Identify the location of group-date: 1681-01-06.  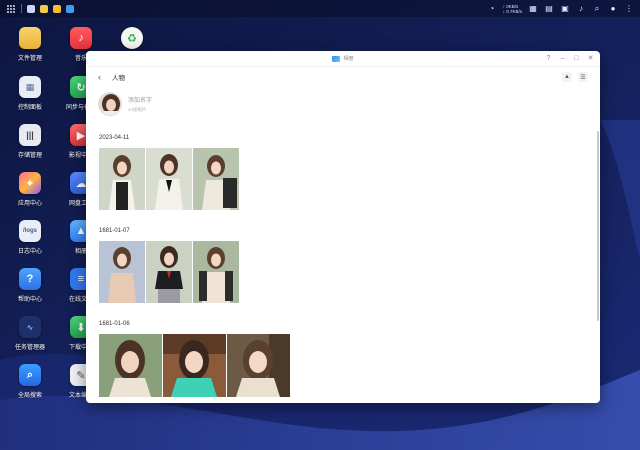
(114, 324).